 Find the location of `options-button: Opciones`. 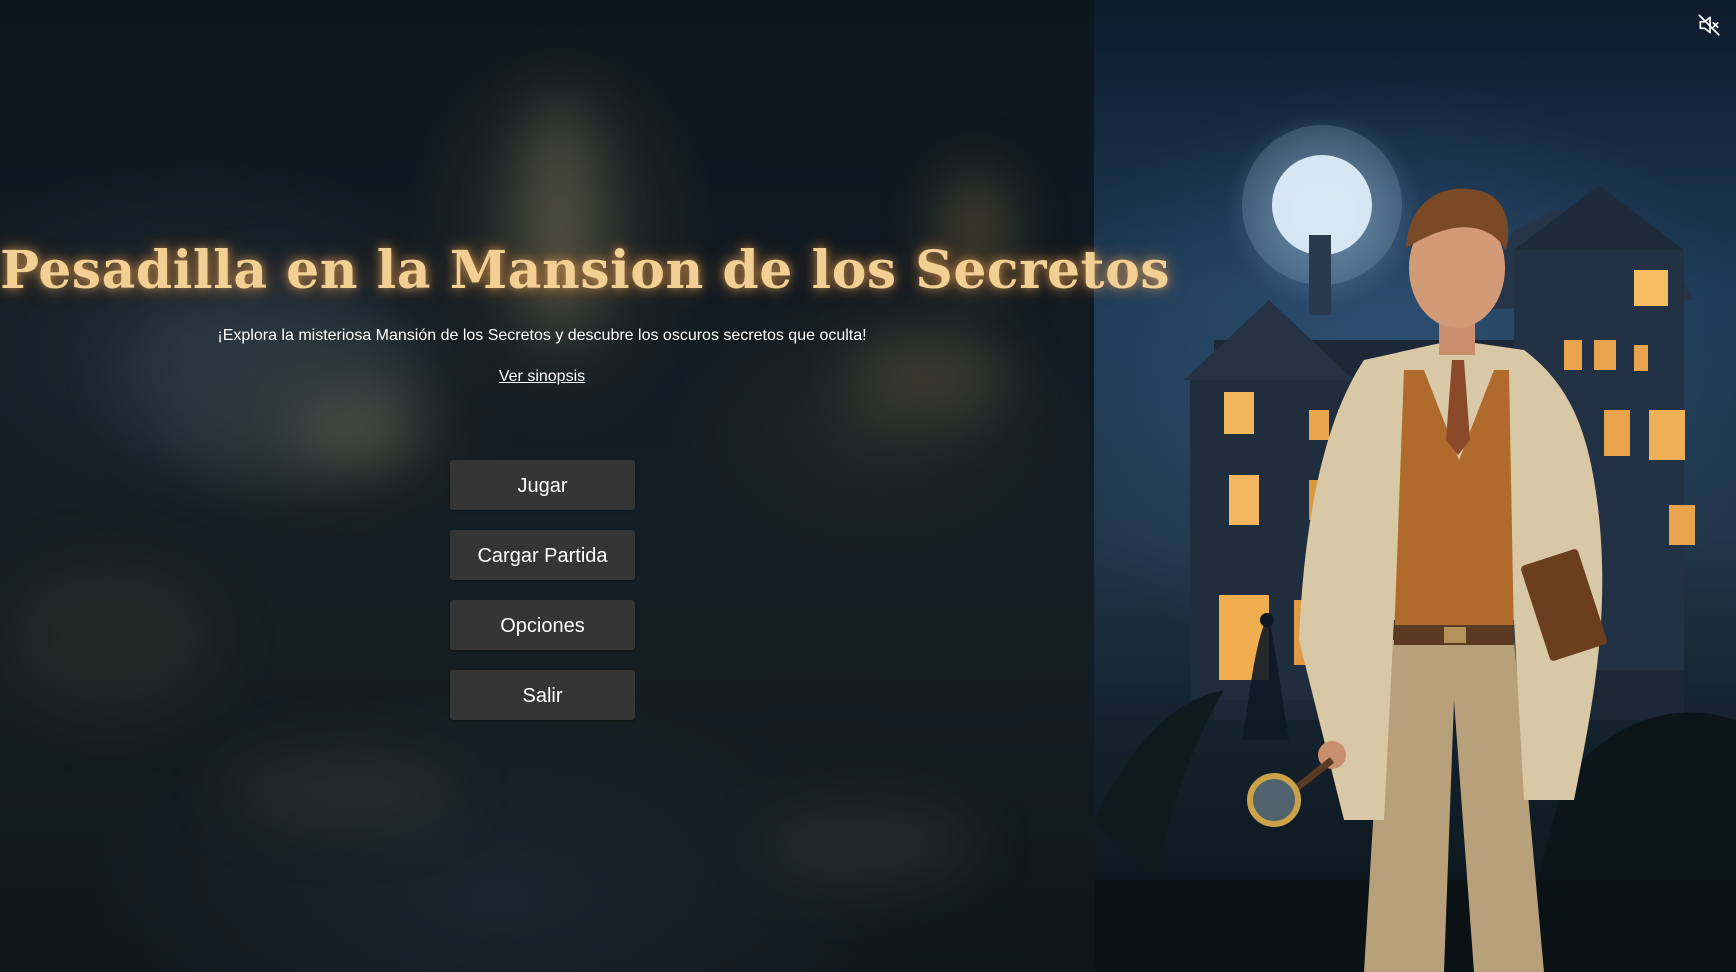

options-button: Opciones is located at coordinates (542, 625).